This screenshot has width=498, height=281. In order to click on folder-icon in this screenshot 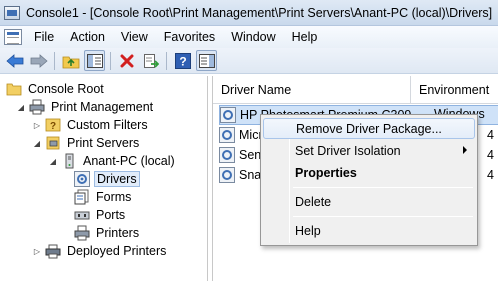, I will do `click(14, 89)`.